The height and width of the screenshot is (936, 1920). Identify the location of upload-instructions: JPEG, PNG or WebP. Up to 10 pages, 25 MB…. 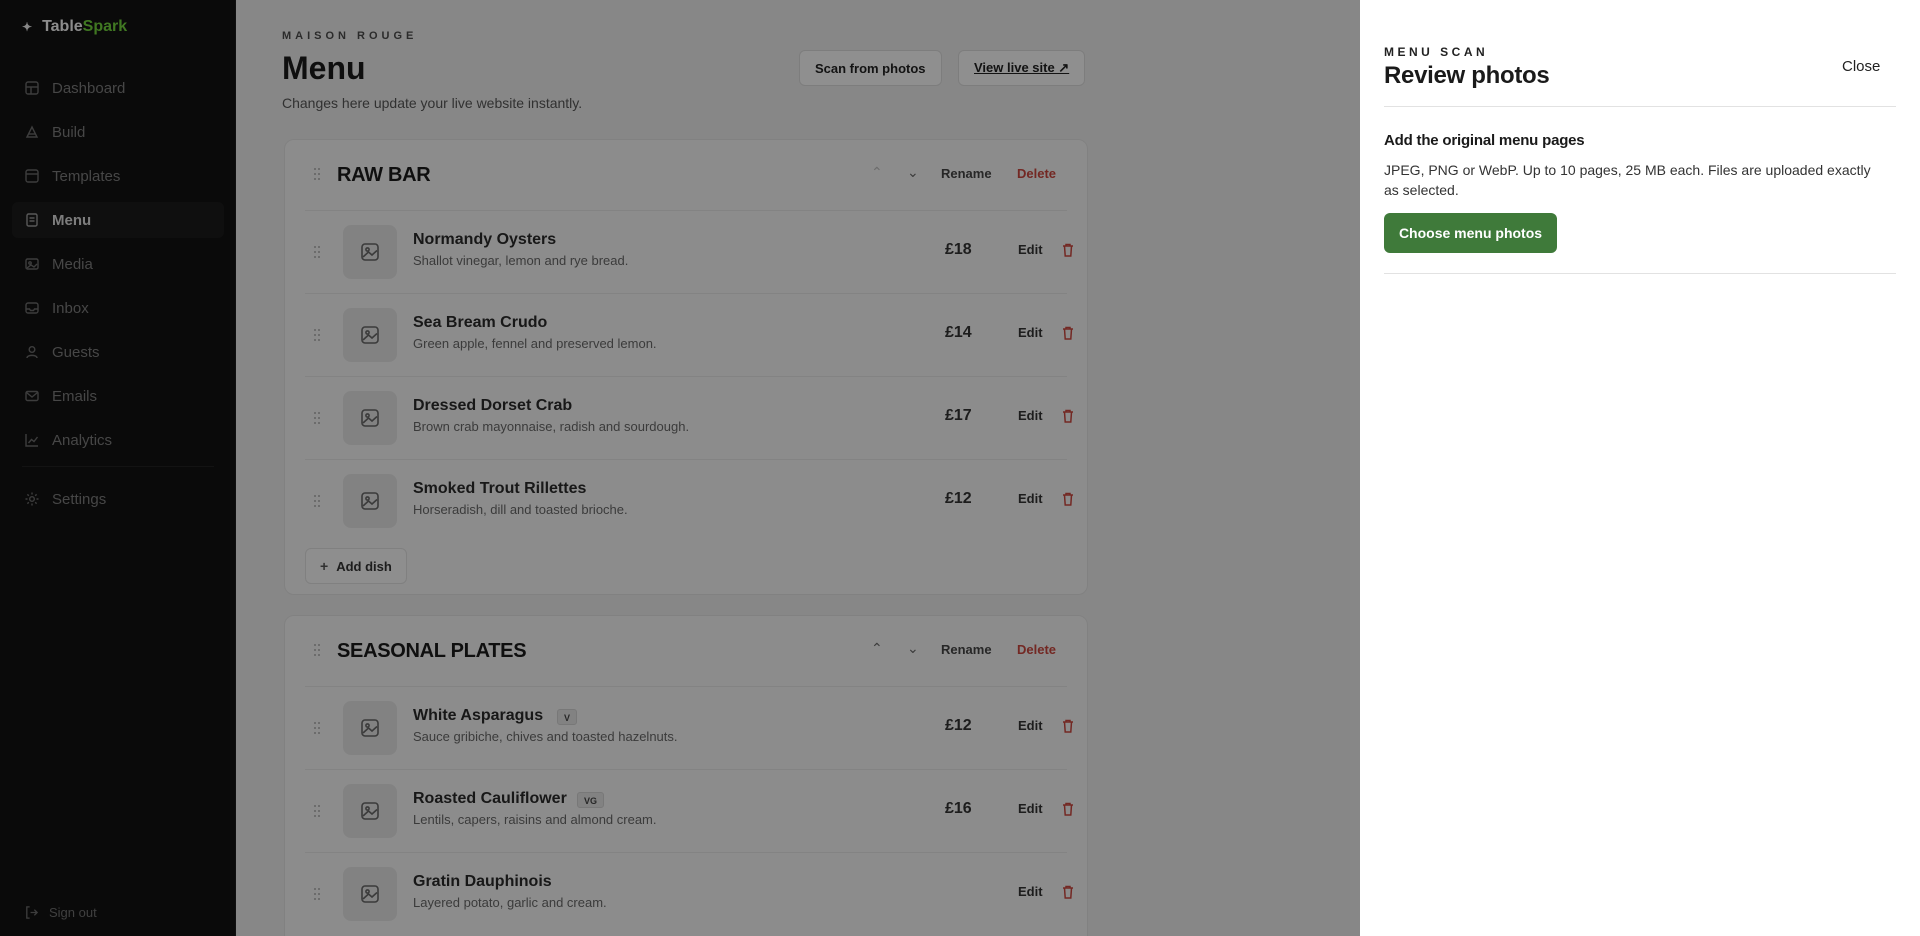
(1627, 180).